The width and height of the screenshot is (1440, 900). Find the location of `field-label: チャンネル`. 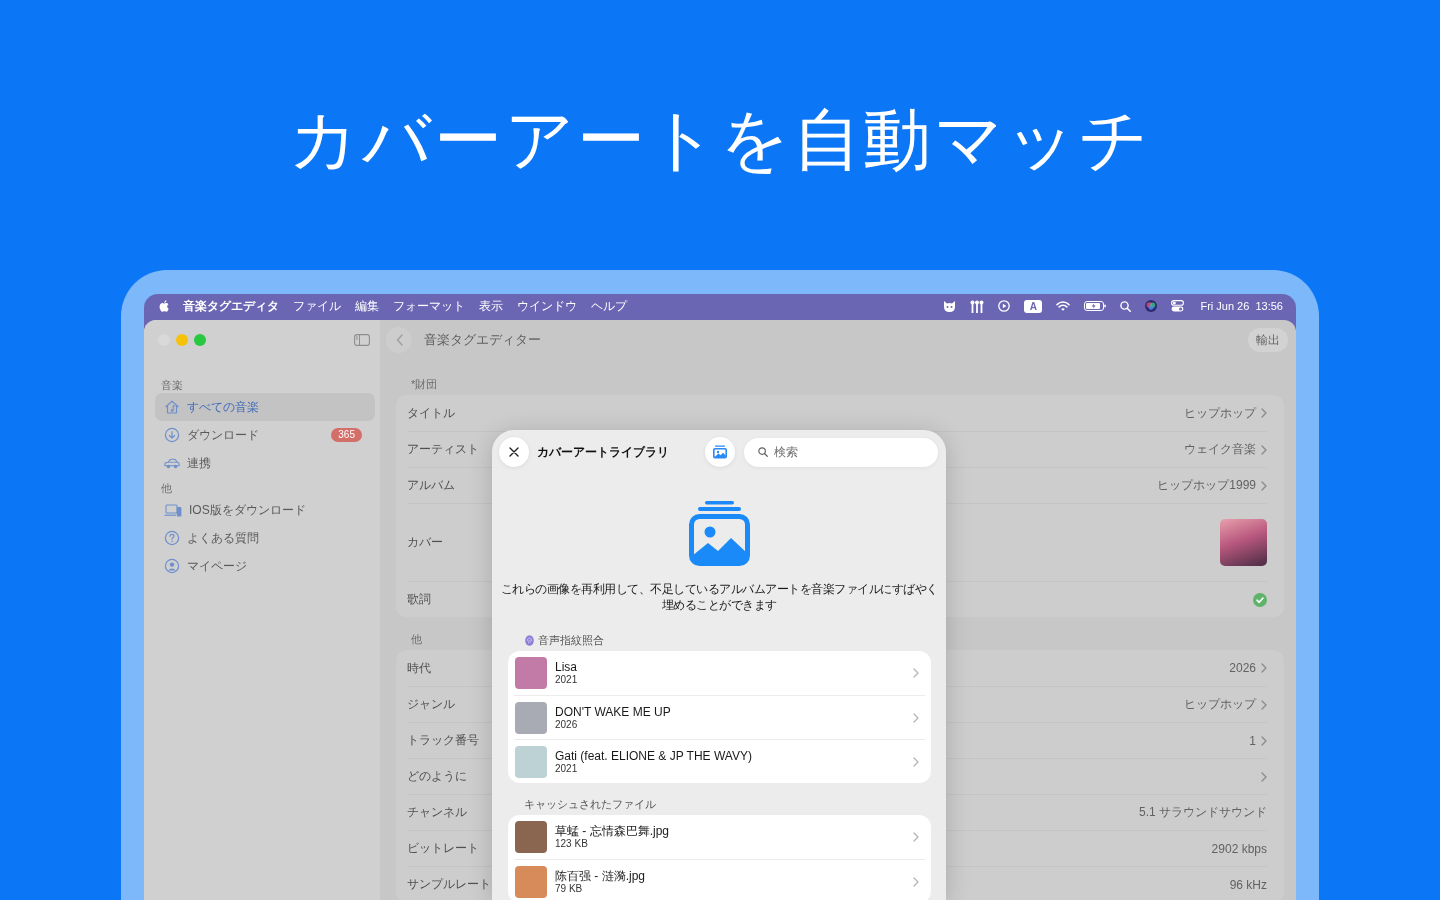

field-label: チャンネル is located at coordinates (437, 812).